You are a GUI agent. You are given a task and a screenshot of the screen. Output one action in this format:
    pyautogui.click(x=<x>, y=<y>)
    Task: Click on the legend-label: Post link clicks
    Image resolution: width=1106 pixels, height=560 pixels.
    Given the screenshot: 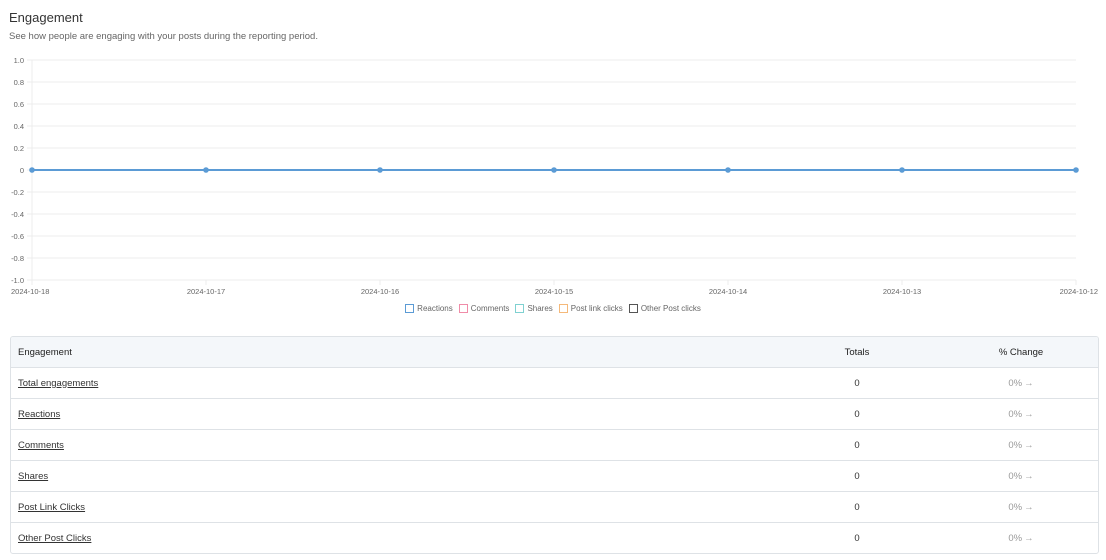 What is the action you would take?
    pyautogui.click(x=596, y=308)
    